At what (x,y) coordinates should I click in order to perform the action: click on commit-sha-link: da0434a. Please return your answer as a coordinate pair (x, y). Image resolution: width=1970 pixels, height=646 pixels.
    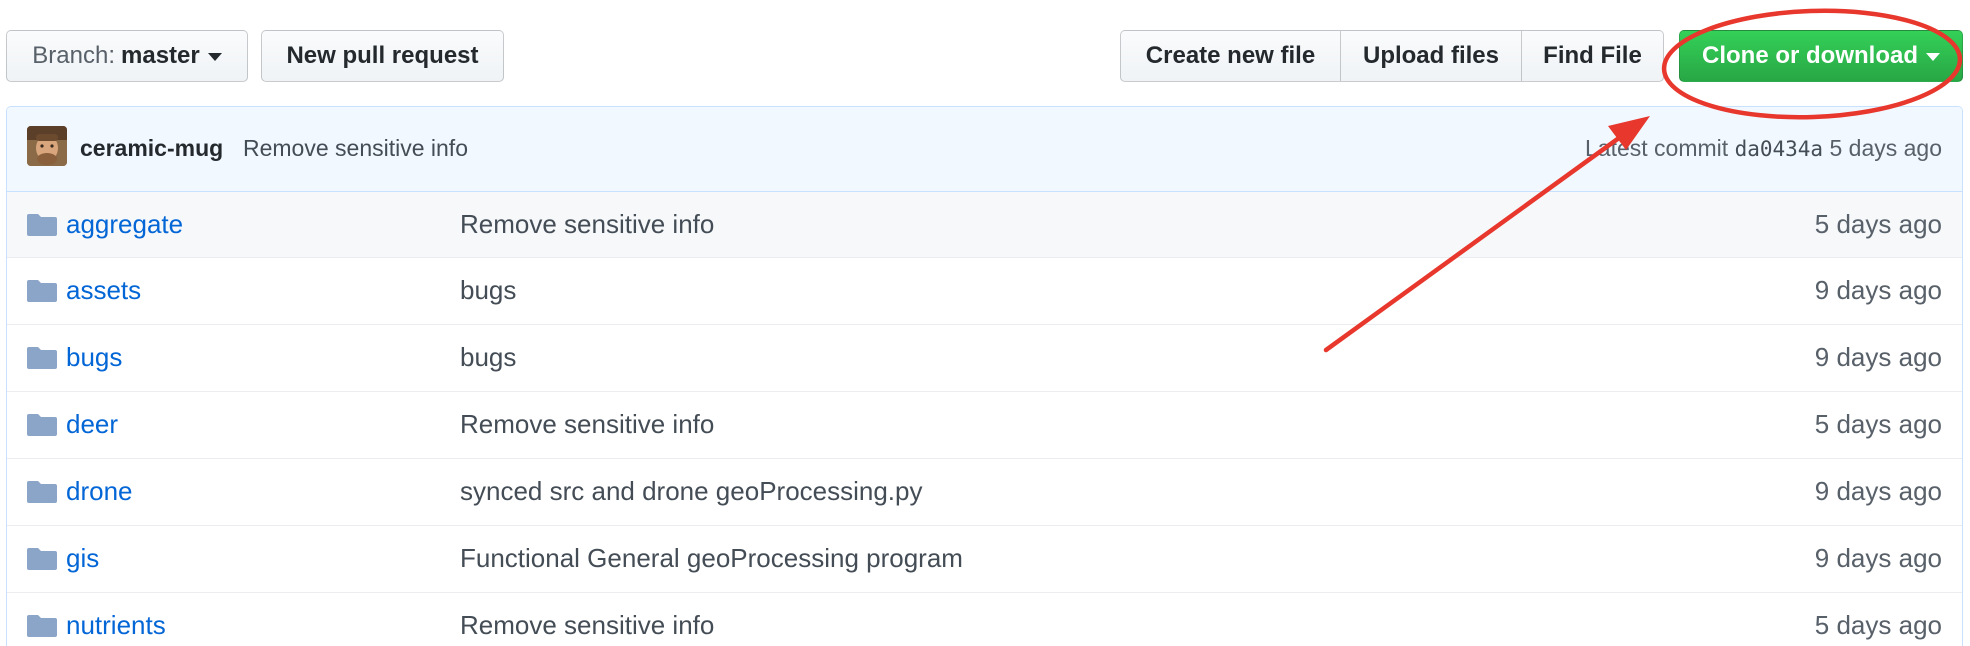
    Looking at the image, I should click on (1779, 149).